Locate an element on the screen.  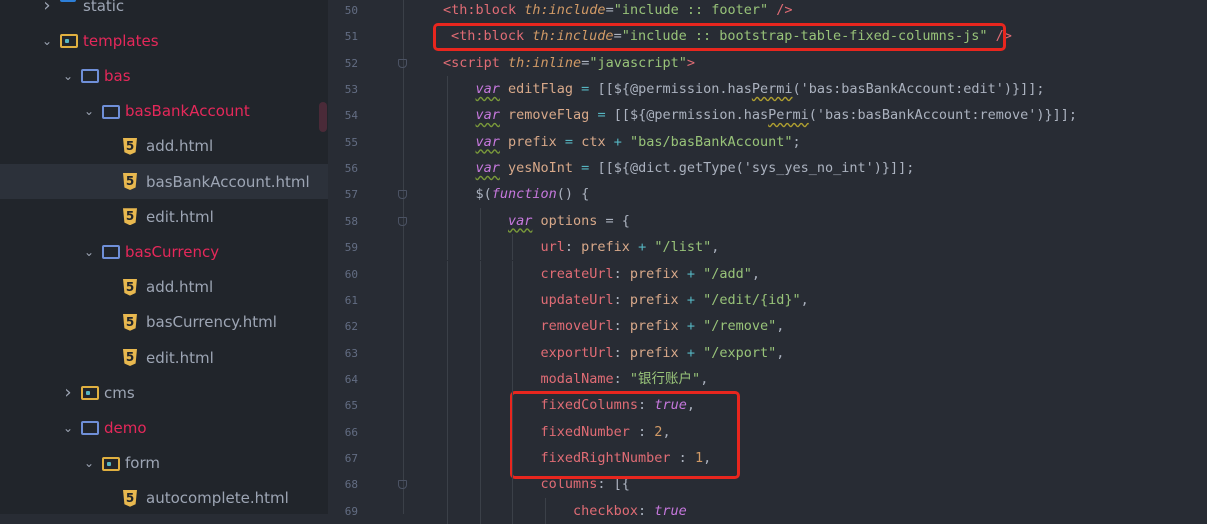
line-number: 51 is located at coordinates (351, 37).